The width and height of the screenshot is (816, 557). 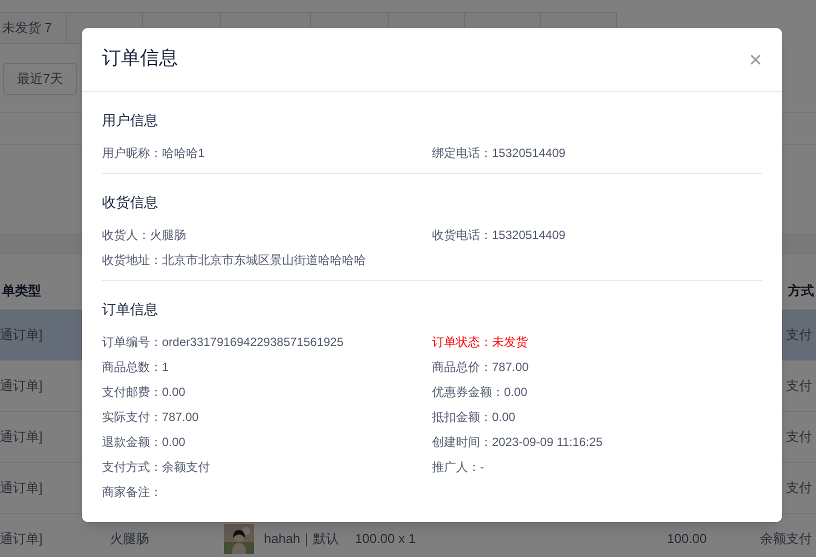 I want to click on info-field: 收货地址：北京市北京市东城区景山街道哈哈哈哈, so click(x=234, y=259).